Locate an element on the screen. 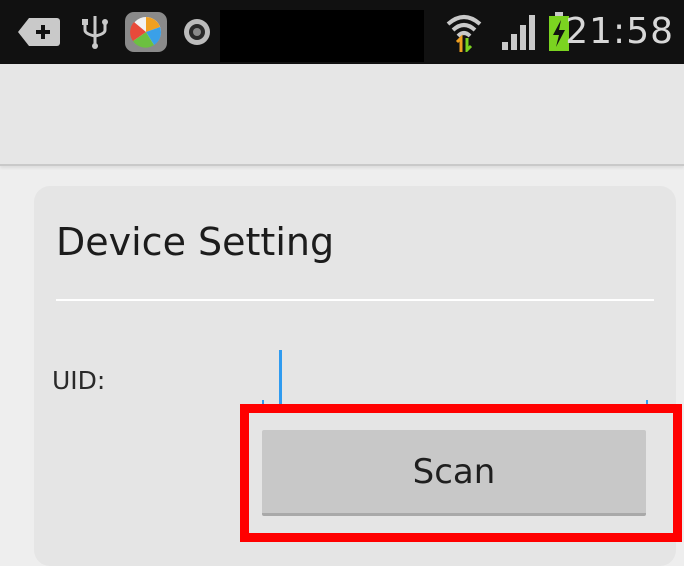 The width and height of the screenshot is (684, 566). scan-button: Scan is located at coordinates (454, 473).